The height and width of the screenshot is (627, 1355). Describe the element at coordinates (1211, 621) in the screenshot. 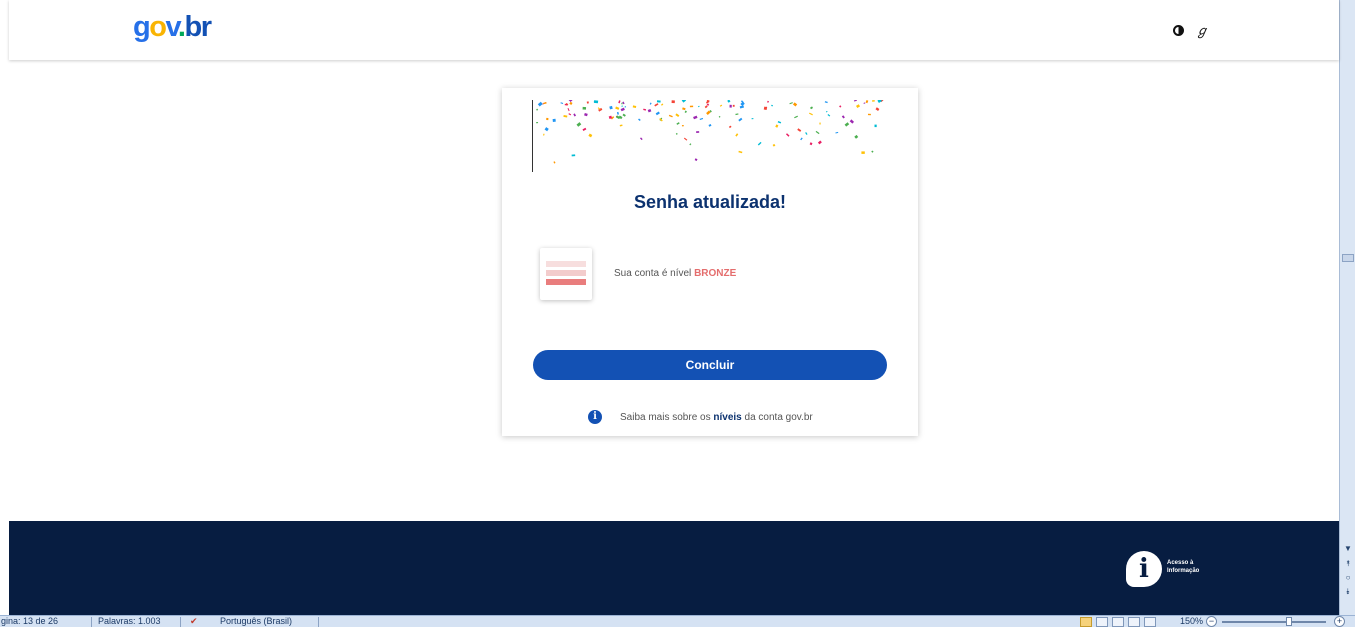

I see `zoom-out-icon: −` at that location.